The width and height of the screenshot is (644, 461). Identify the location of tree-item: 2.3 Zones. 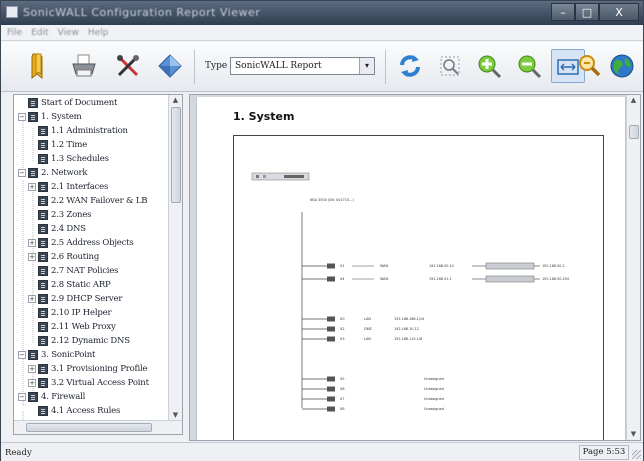
(60, 215).